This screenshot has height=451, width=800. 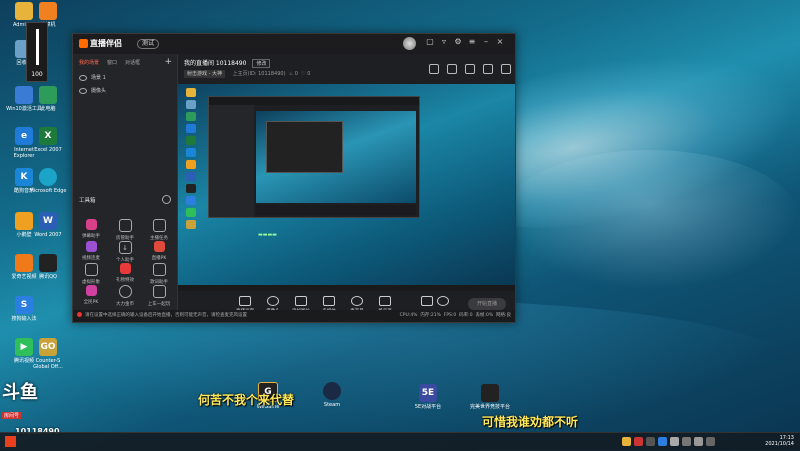 What do you see at coordinates (48, 177) in the screenshot?
I see `edge-icon` at bounding box center [48, 177].